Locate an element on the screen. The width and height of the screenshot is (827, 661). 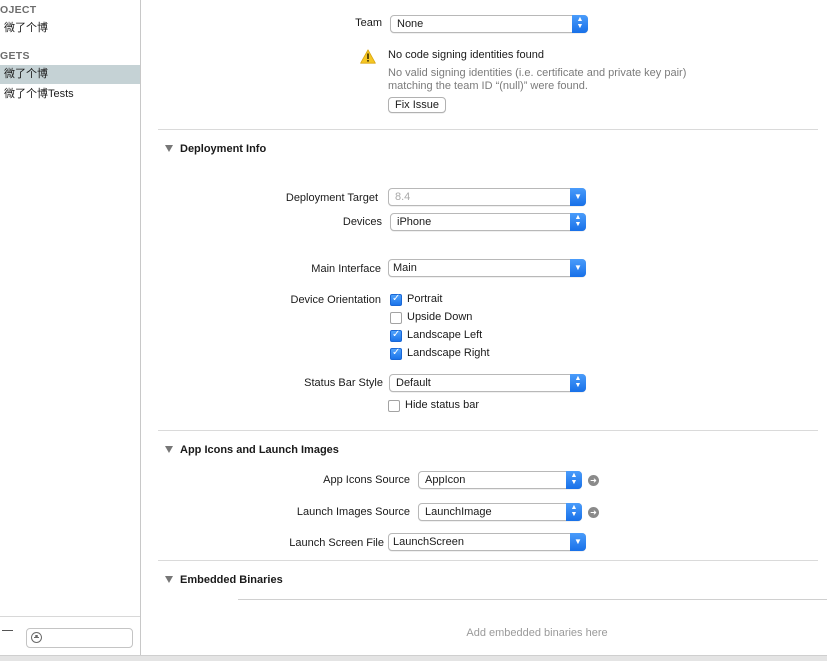
sidebar-item-target-tests: 微了个博Tests is located at coordinates (70, 94).